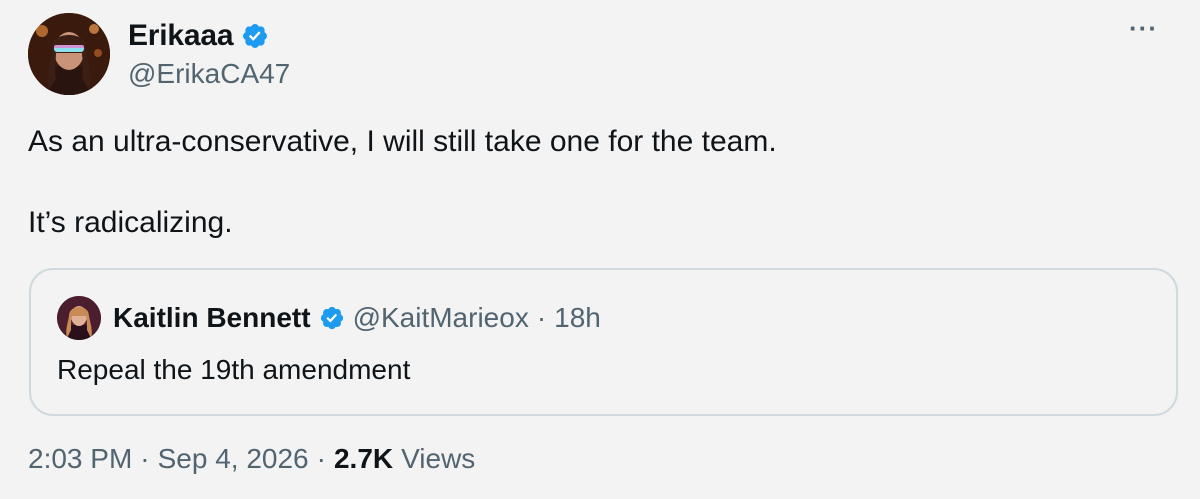  I want to click on author-name-row: Erikaaa, so click(198, 36).